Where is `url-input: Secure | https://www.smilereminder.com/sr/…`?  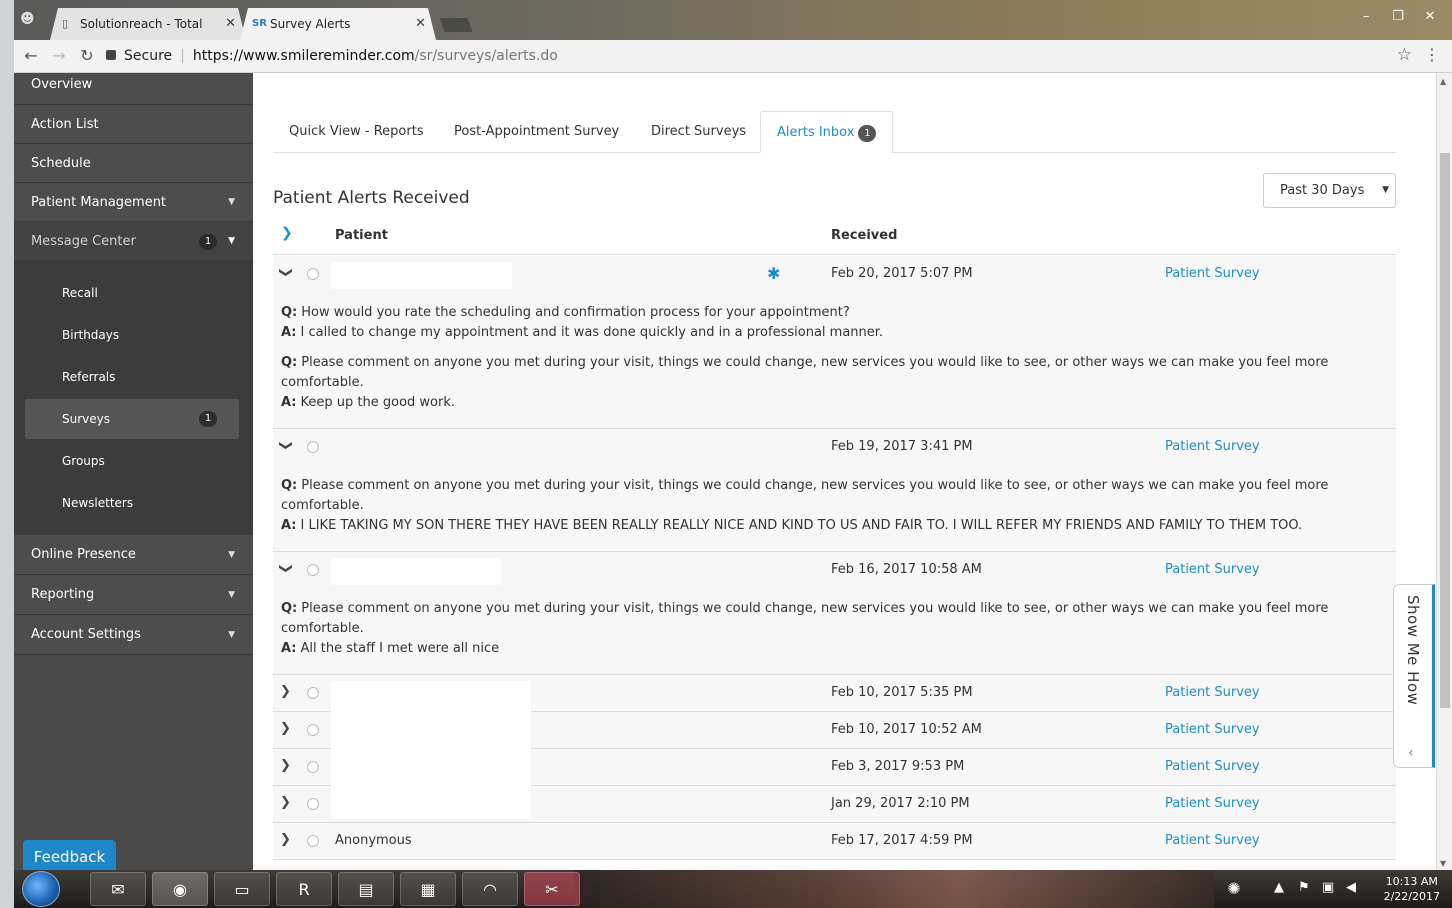
url-input: Secure | https://www.smilereminder.com/sr/… is located at coordinates (756, 56).